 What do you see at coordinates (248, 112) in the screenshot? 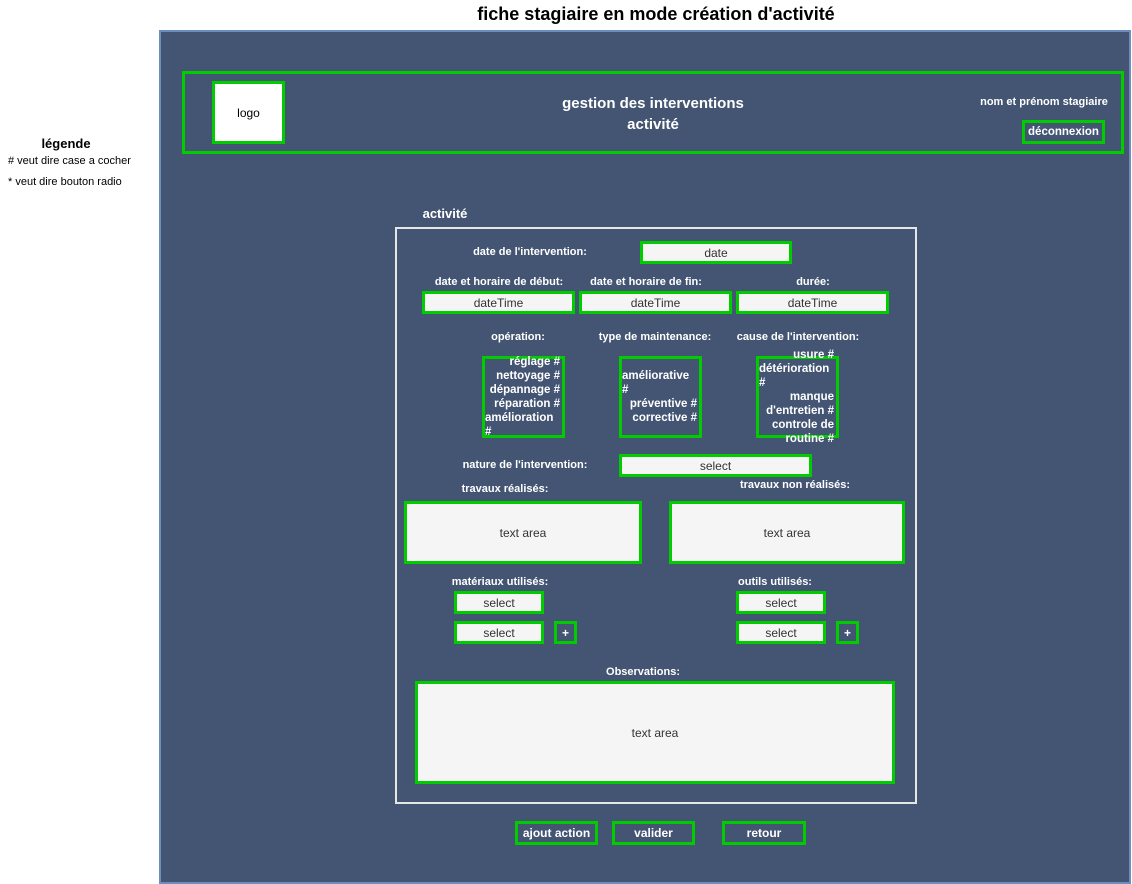
I see `logo: logo` at bounding box center [248, 112].